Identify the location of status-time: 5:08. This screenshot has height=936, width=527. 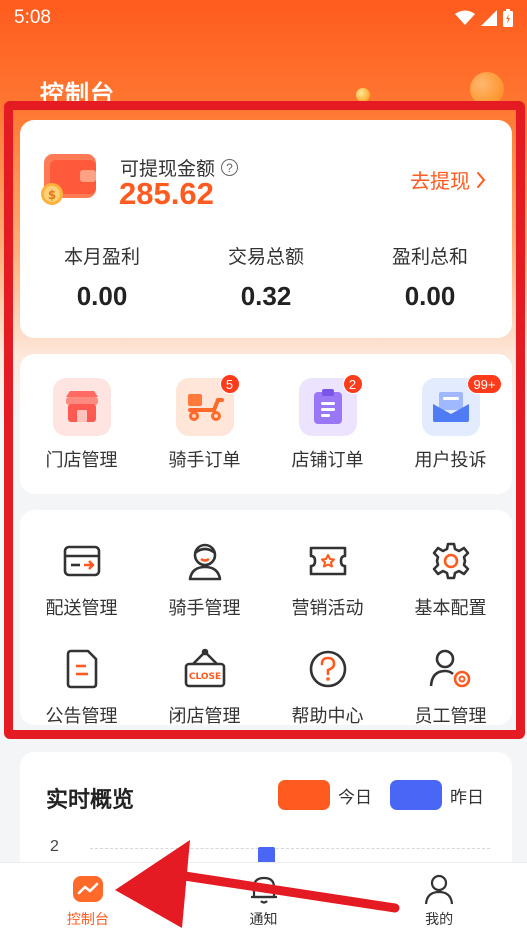
(32, 17).